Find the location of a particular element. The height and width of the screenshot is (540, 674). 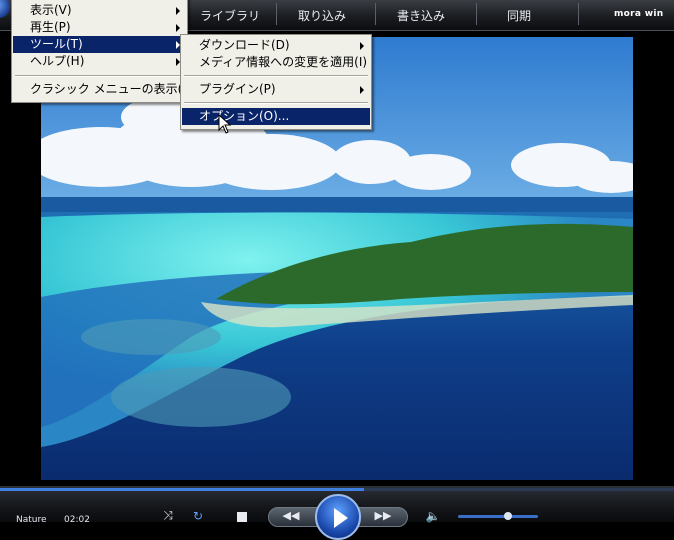

seek-bar is located at coordinates (337, 489).